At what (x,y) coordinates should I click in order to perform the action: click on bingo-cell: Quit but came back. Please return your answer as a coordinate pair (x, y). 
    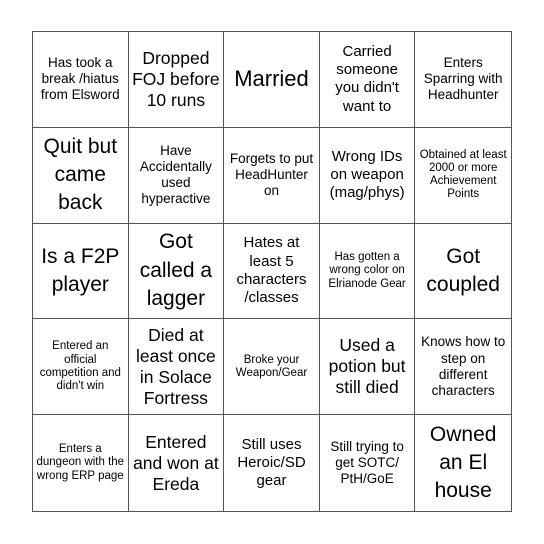
    Looking at the image, I should click on (81, 175).